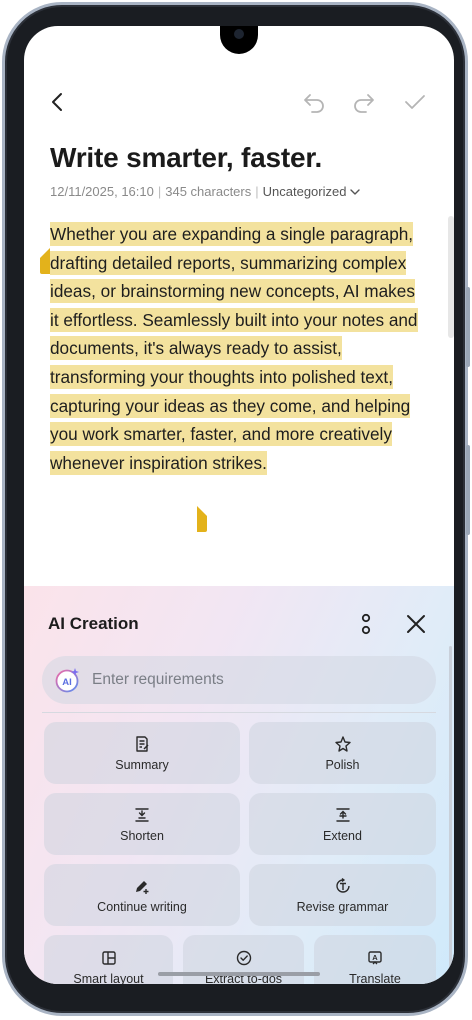 The image size is (472, 1020). Describe the element at coordinates (93, 623) in the screenshot. I see `ai-panel-title: AI Creation` at that location.